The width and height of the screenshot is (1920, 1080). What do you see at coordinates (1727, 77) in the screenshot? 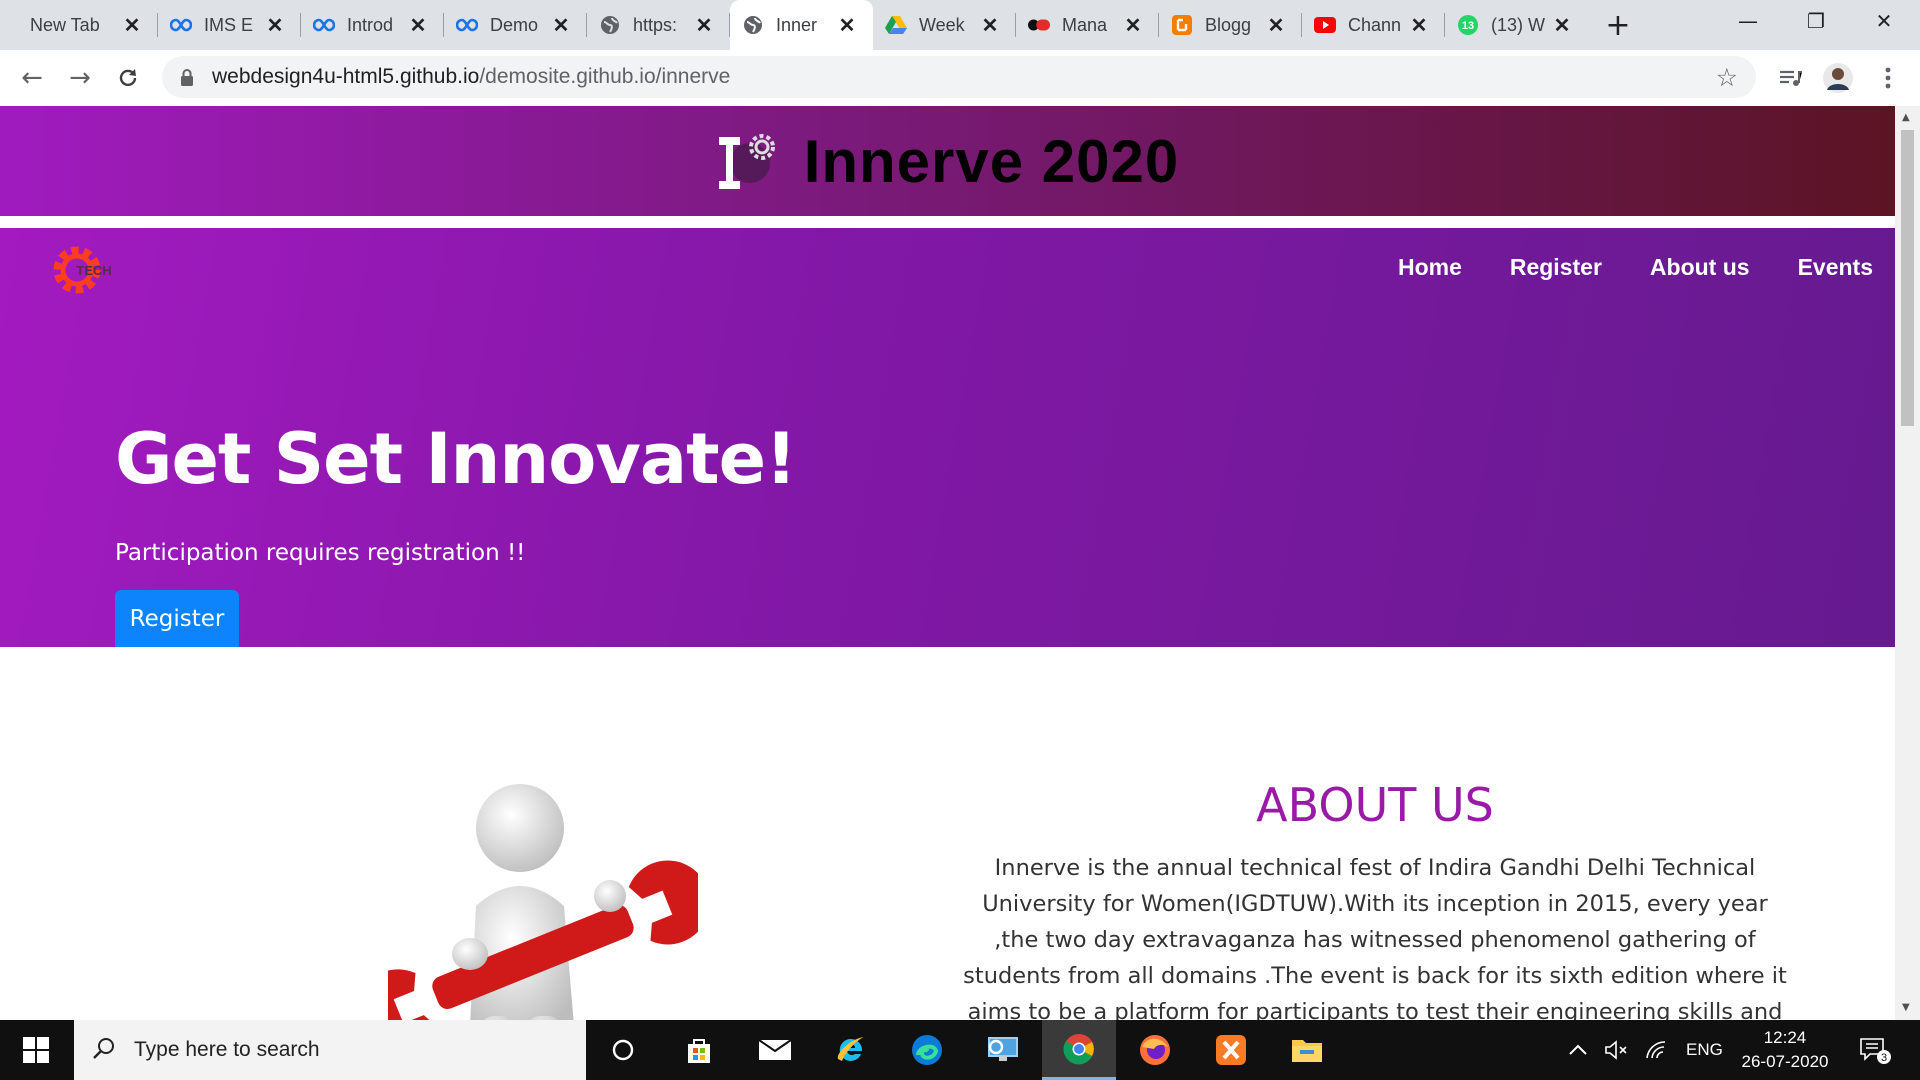
I see `bookmark-star-icon: ☆` at bounding box center [1727, 77].